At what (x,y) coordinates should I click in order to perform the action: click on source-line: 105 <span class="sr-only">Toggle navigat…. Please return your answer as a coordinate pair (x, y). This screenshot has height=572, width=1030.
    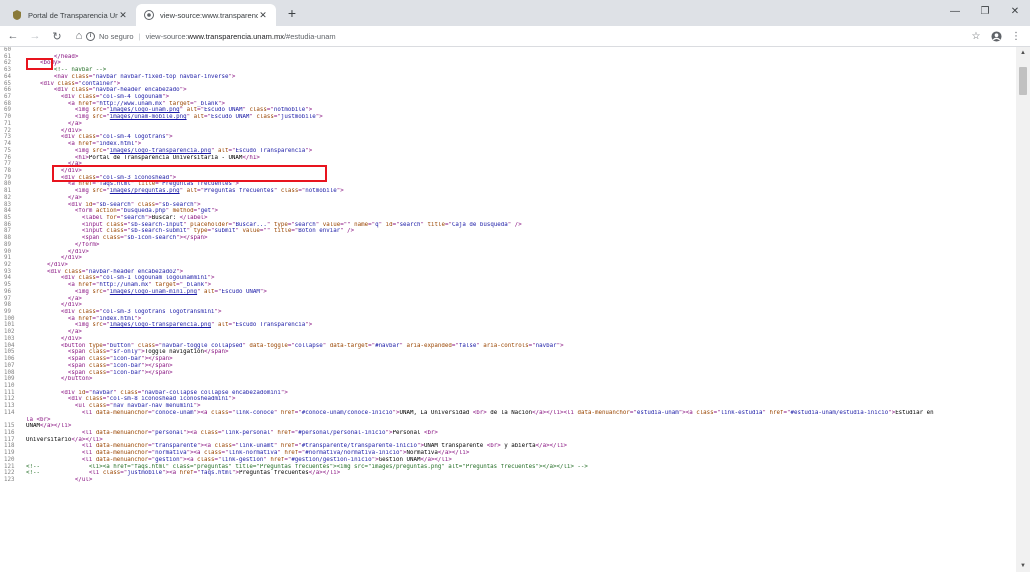
    Looking at the image, I should click on (506, 352).